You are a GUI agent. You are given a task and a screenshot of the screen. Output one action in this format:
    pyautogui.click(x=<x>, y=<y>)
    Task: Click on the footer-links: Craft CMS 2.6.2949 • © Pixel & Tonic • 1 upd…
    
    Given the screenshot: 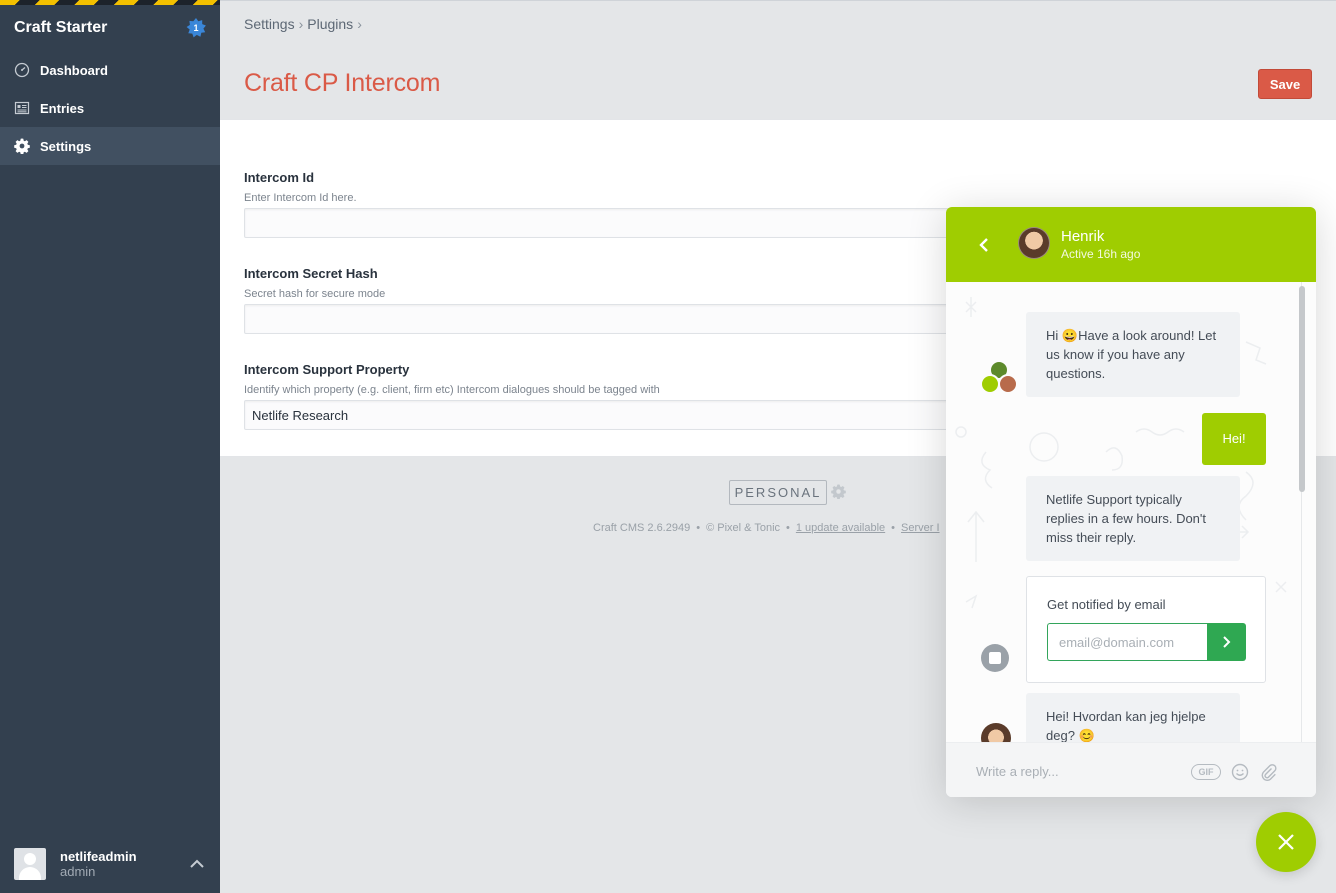 What is the action you would take?
    pyautogui.click(x=770, y=528)
    